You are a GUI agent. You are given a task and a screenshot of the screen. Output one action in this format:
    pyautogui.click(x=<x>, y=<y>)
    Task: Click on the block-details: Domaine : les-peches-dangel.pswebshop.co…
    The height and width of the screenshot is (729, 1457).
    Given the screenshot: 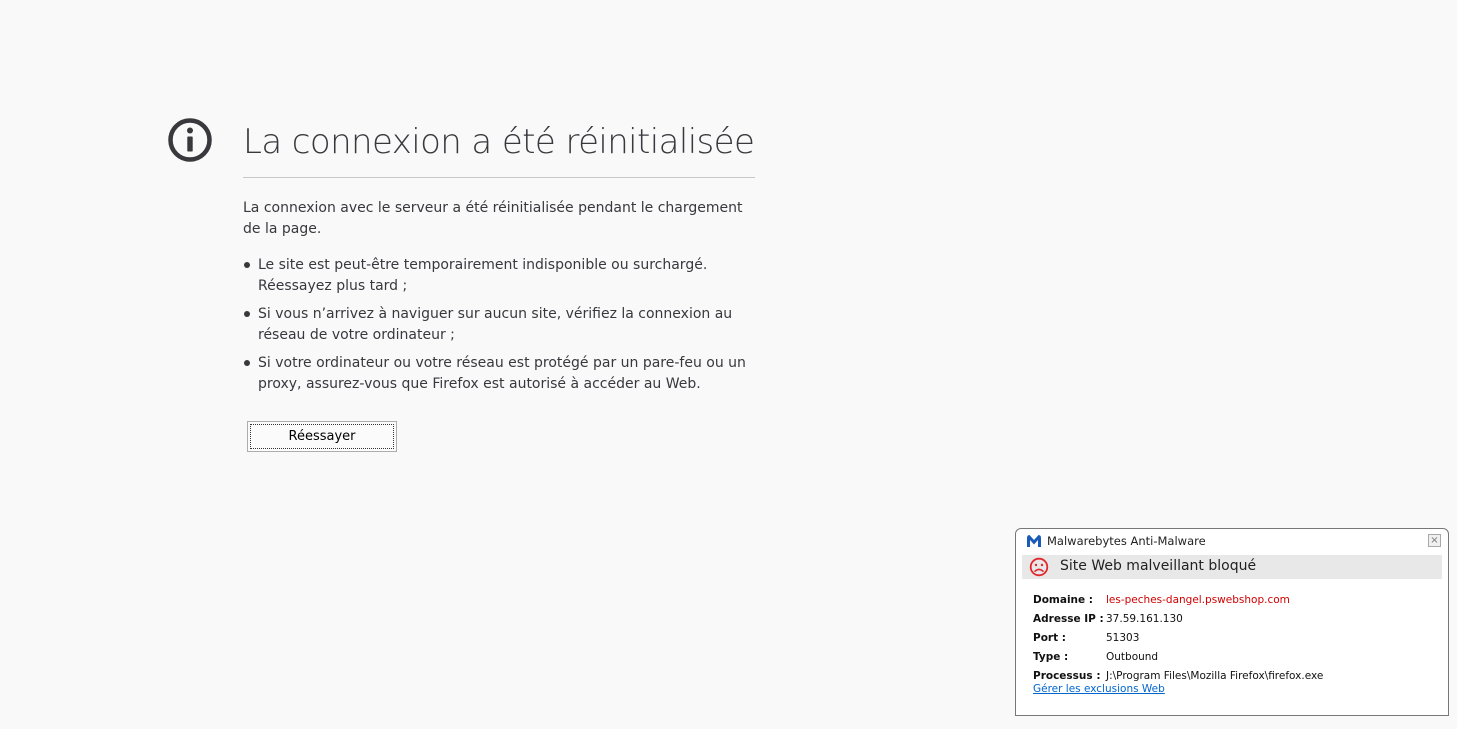 What is the action you would take?
    pyautogui.click(x=1178, y=638)
    